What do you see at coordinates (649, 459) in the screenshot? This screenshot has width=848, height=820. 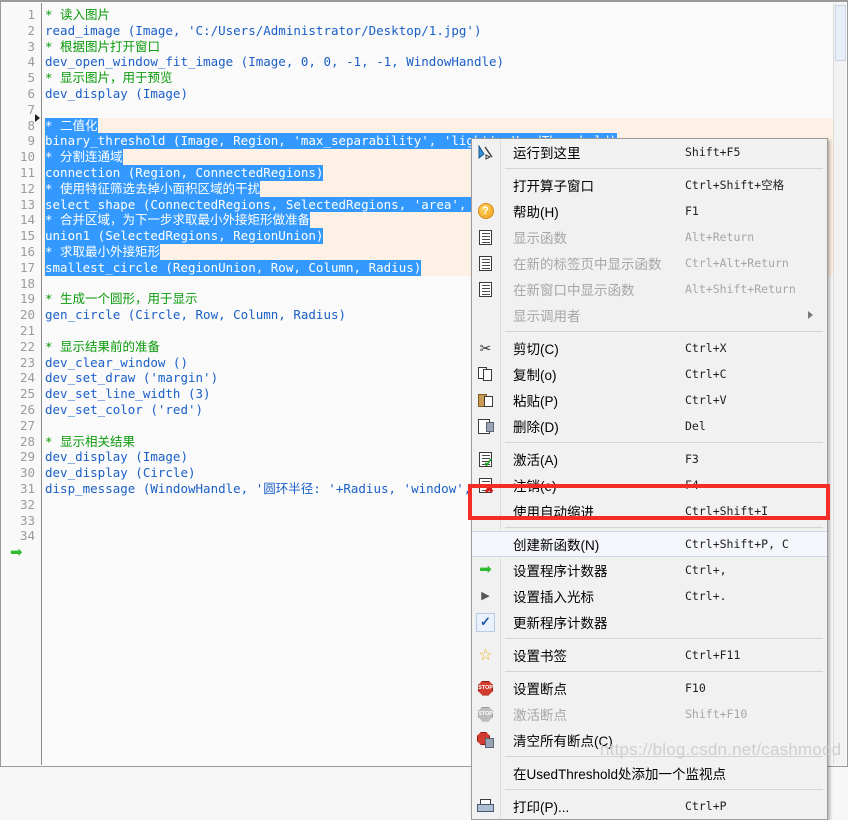 I see `menu-item: ✓ 激活(A) F3` at bounding box center [649, 459].